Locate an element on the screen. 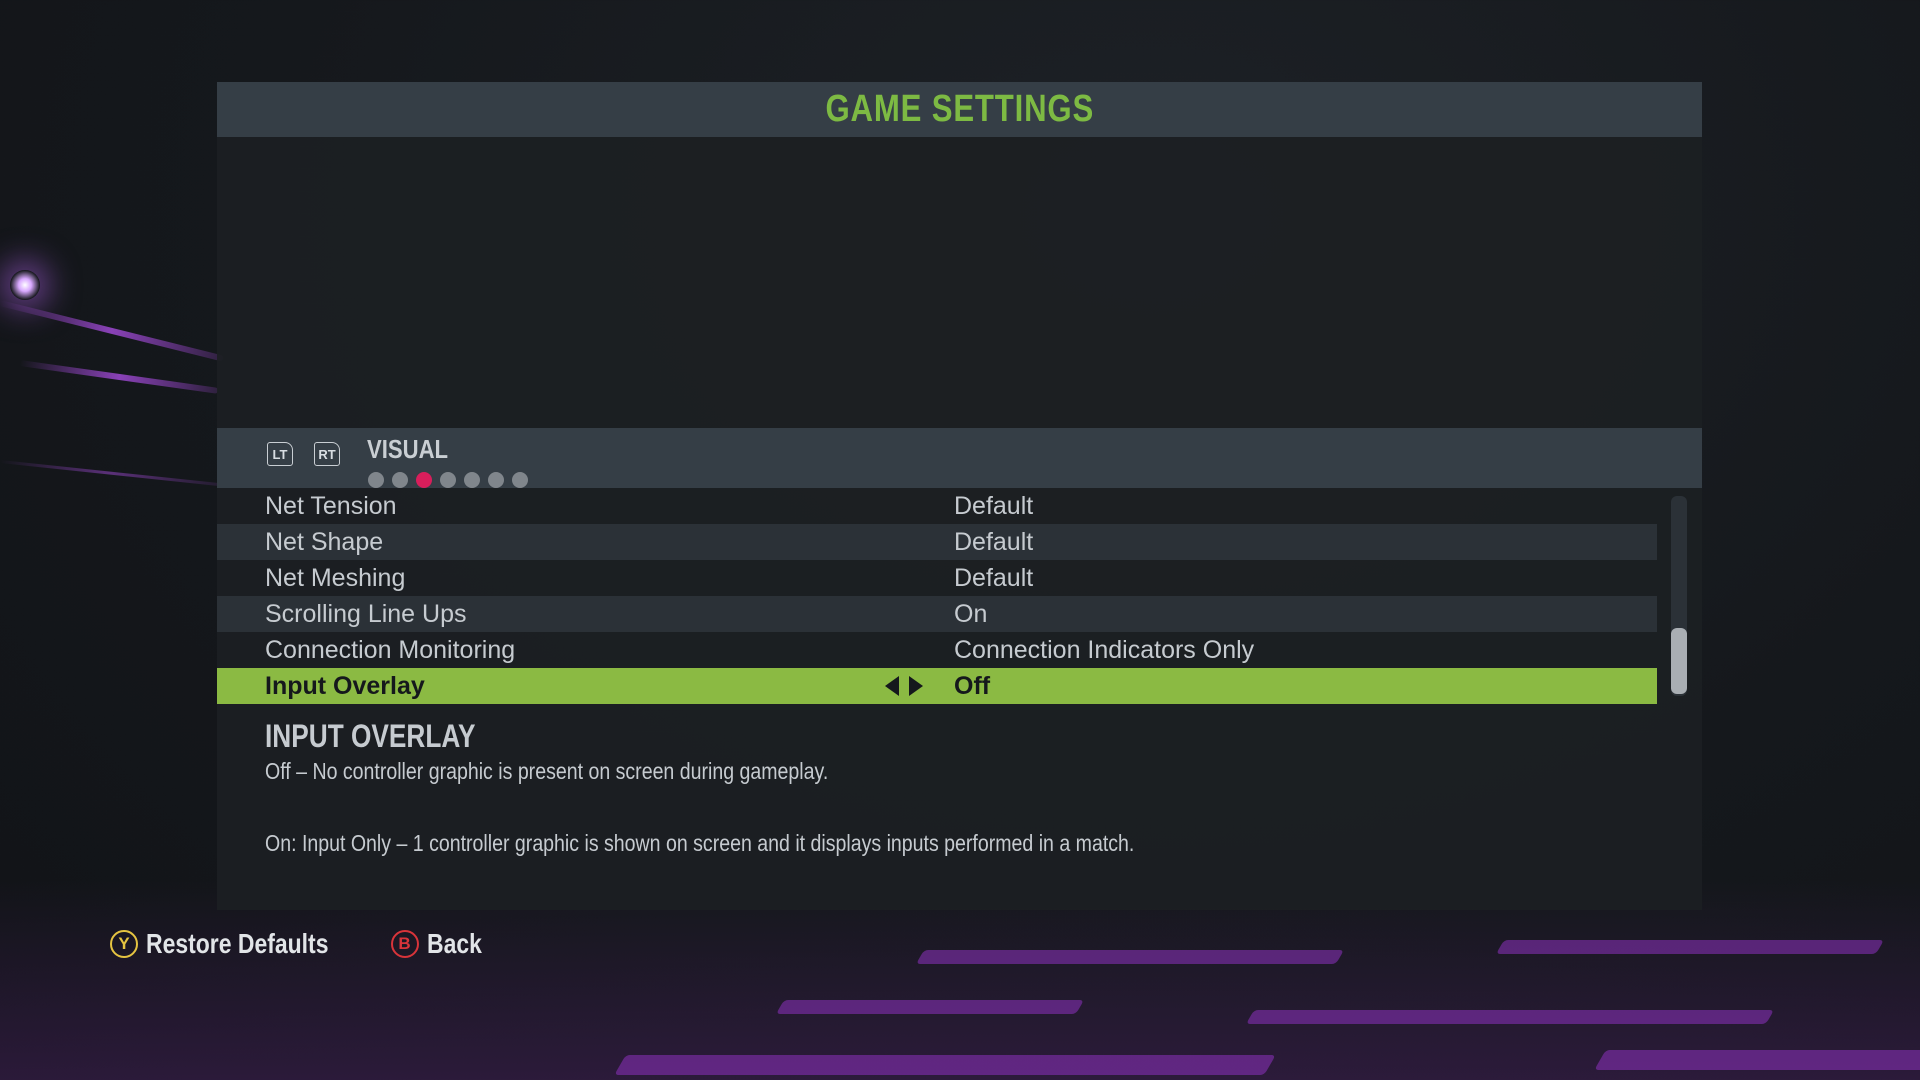 The image size is (1920, 1080). tab-bar: LT RT VISUAL is located at coordinates (959, 458).